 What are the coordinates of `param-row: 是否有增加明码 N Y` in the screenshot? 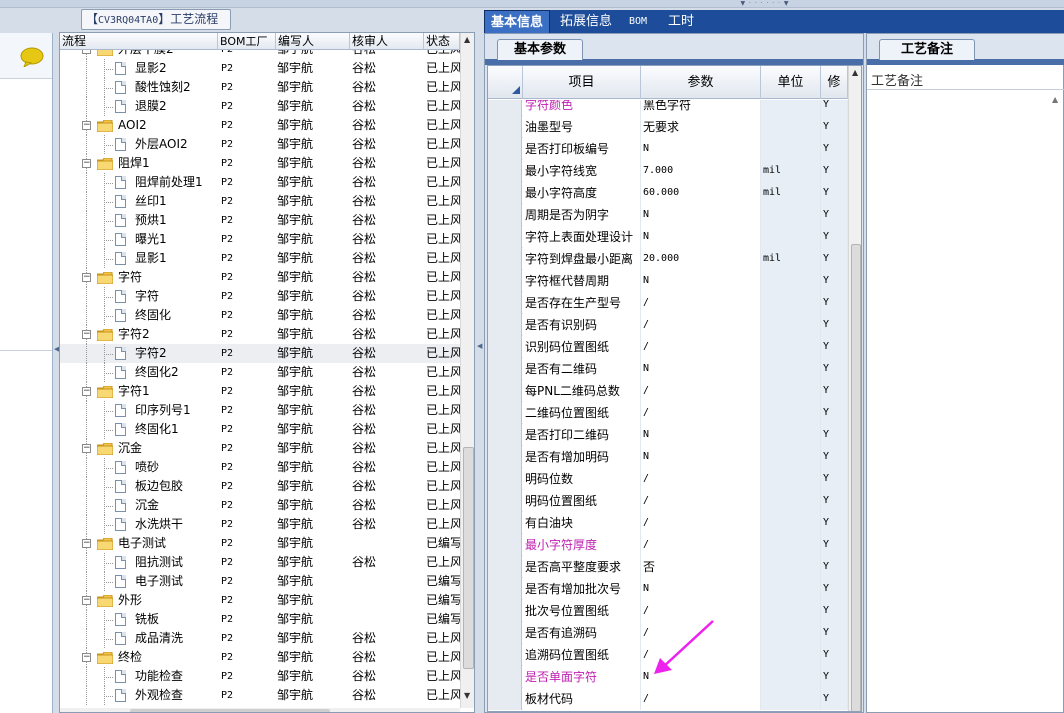 It's located at (668, 457).